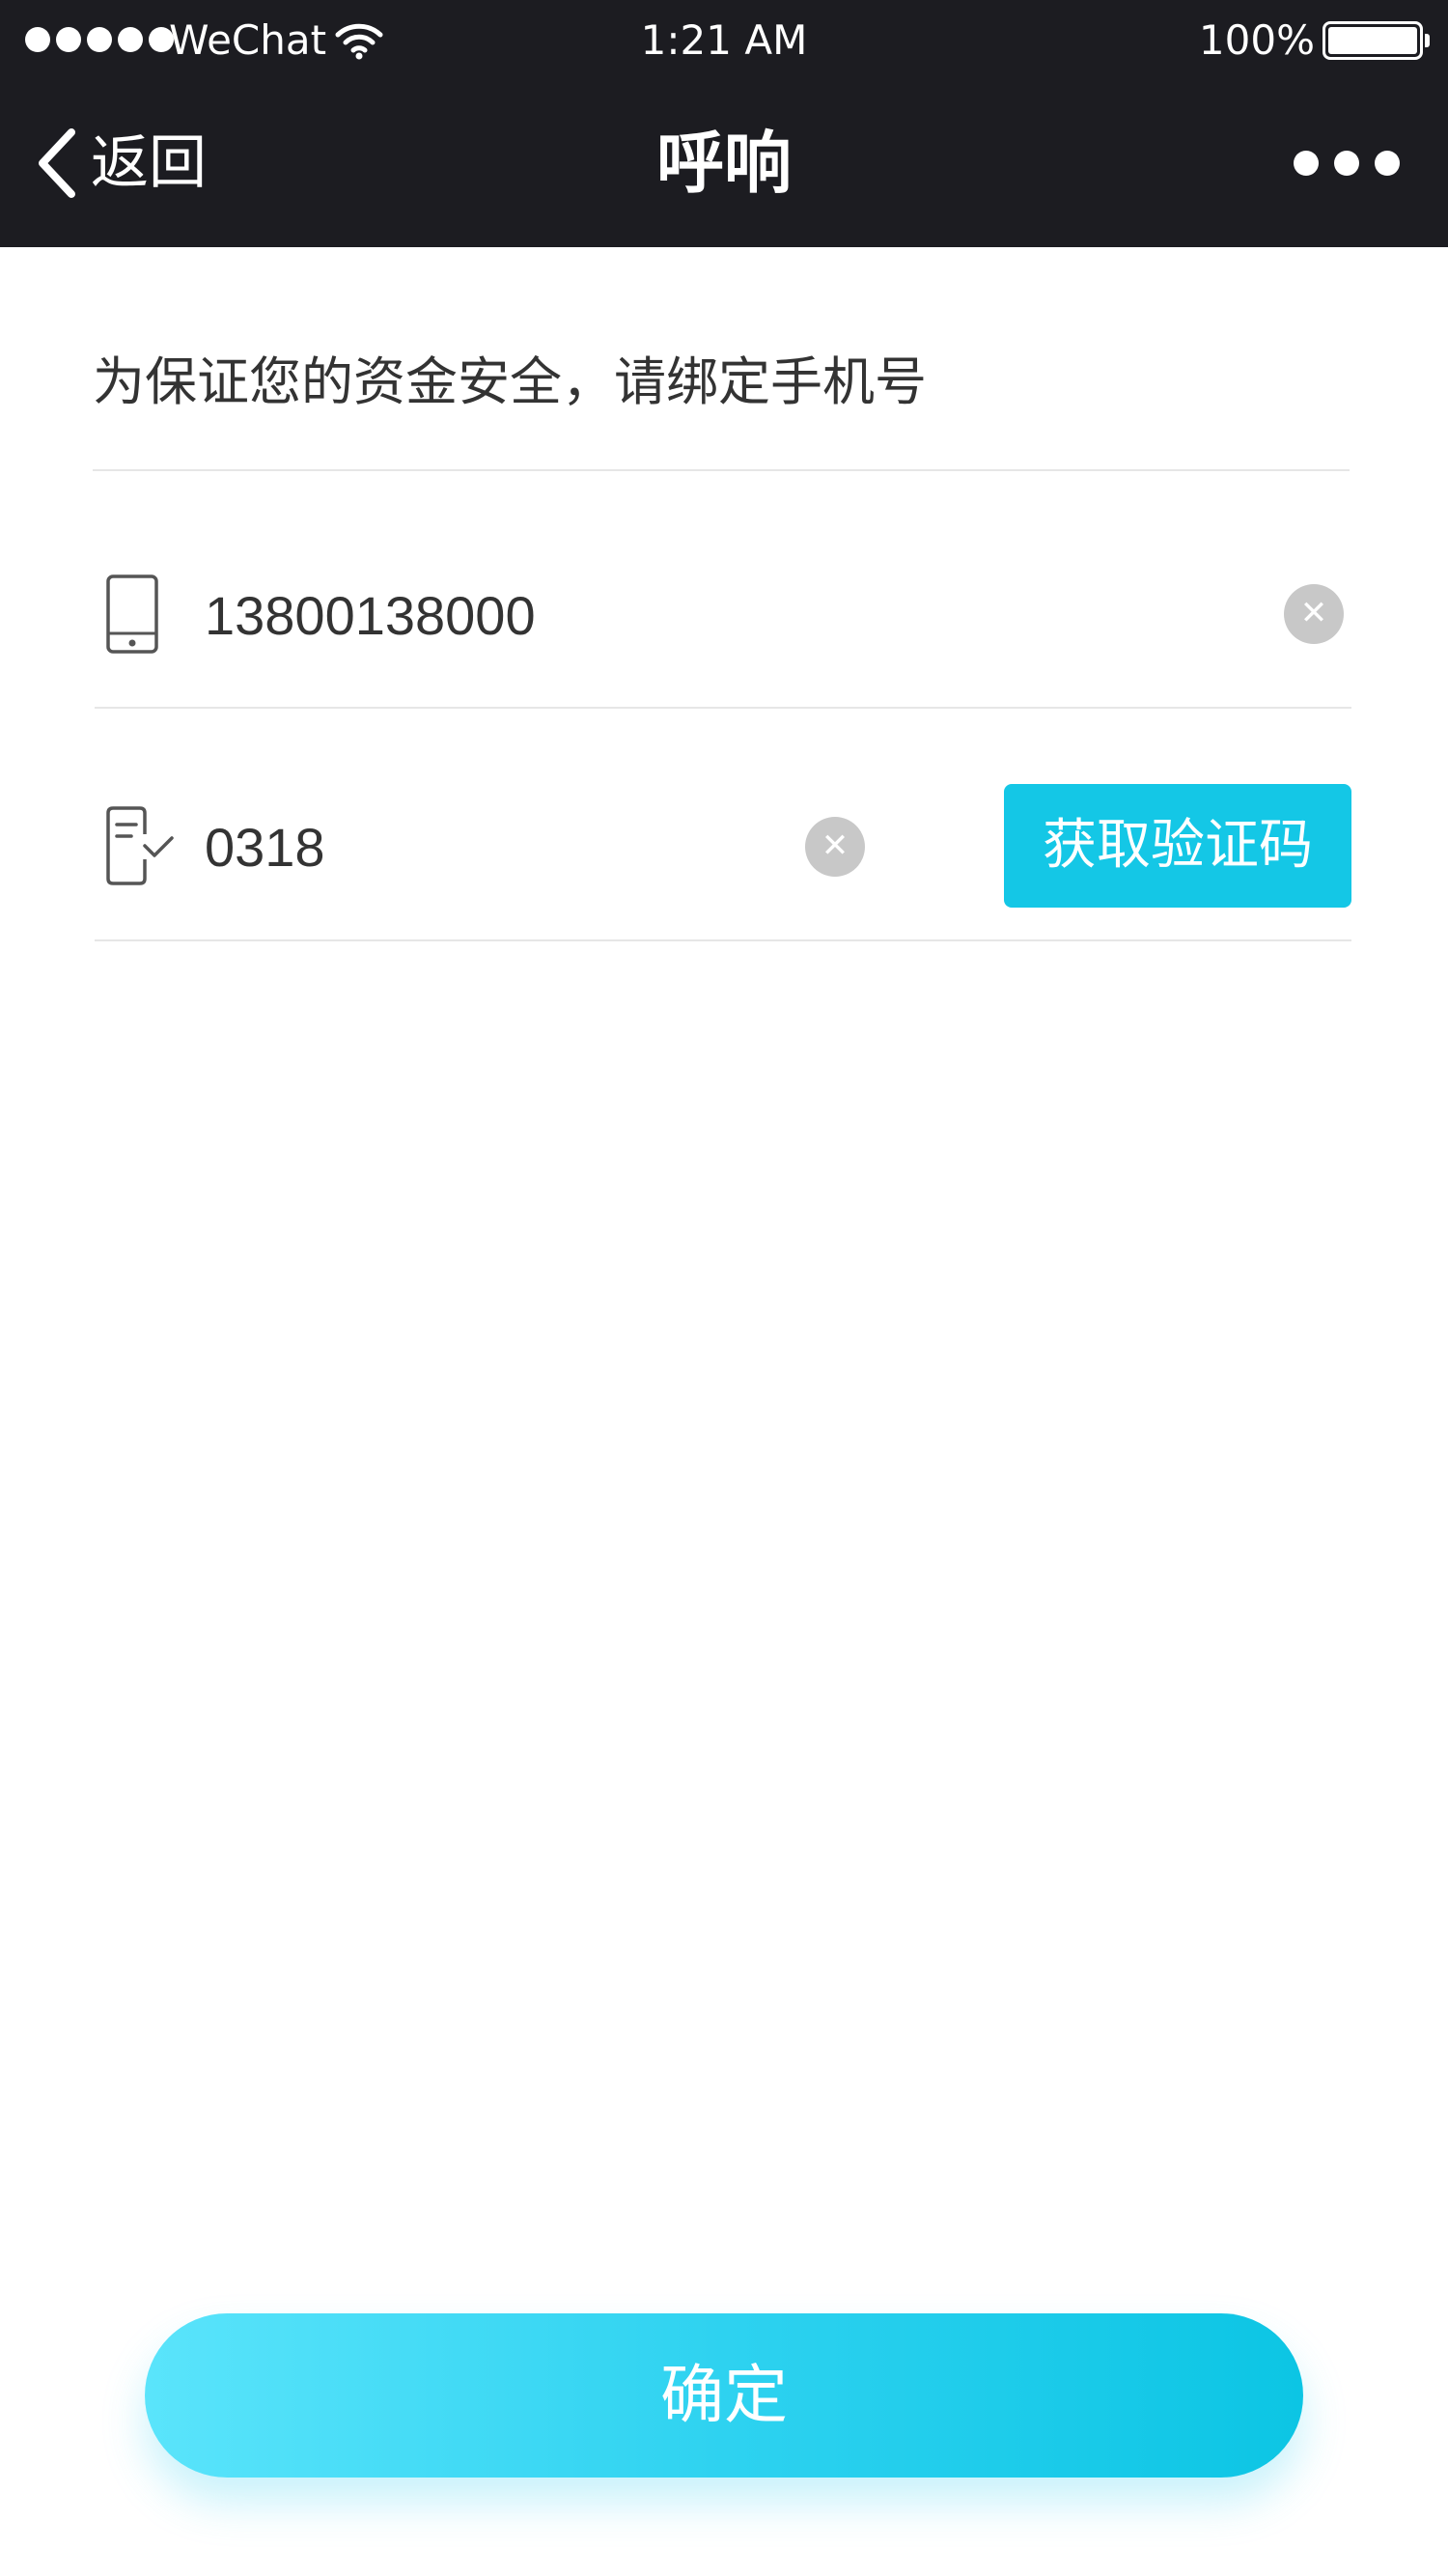  Describe the element at coordinates (1257, 40) in the screenshot. I see `battery-percent: 100%` at that location.